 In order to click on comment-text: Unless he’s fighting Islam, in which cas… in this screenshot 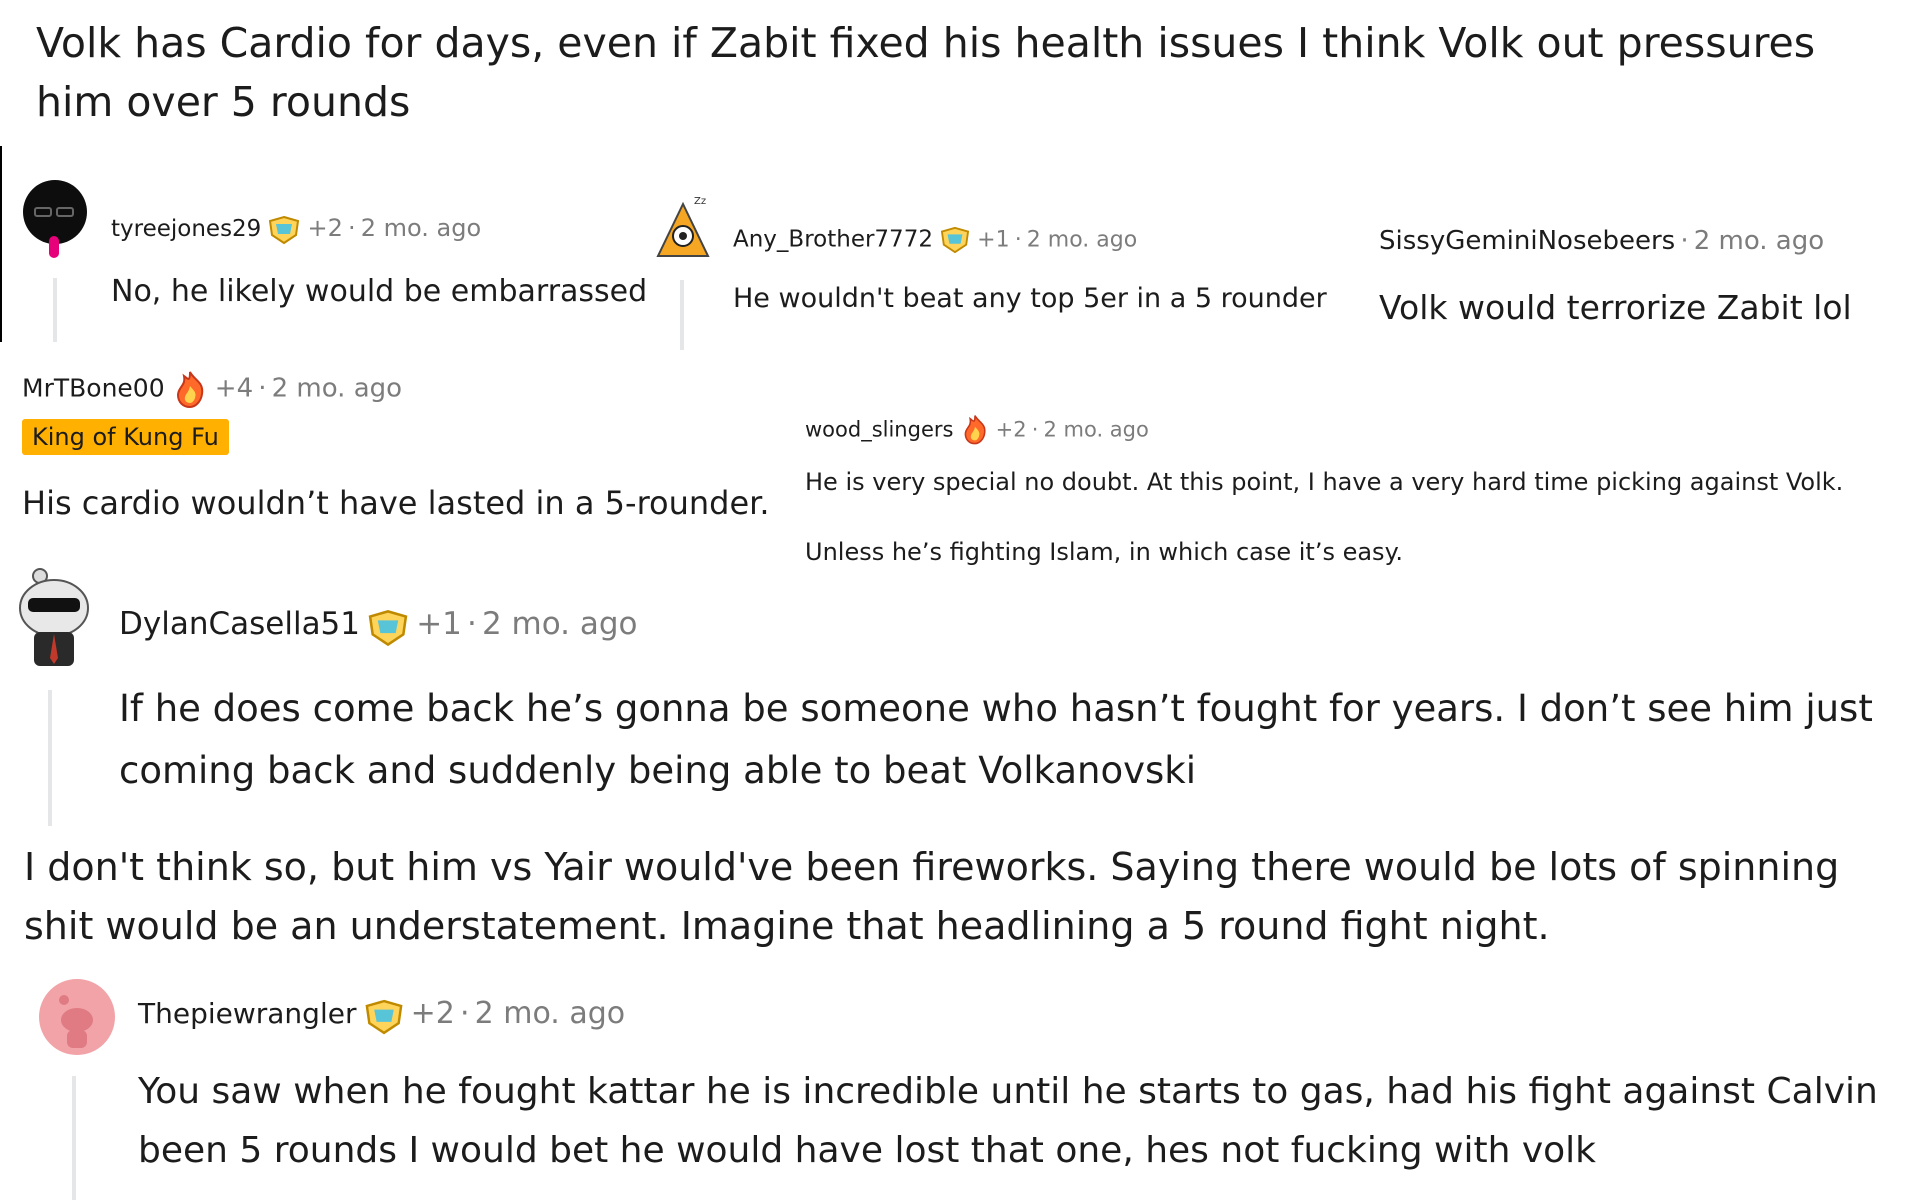, I will do `click(1104, 552)`.